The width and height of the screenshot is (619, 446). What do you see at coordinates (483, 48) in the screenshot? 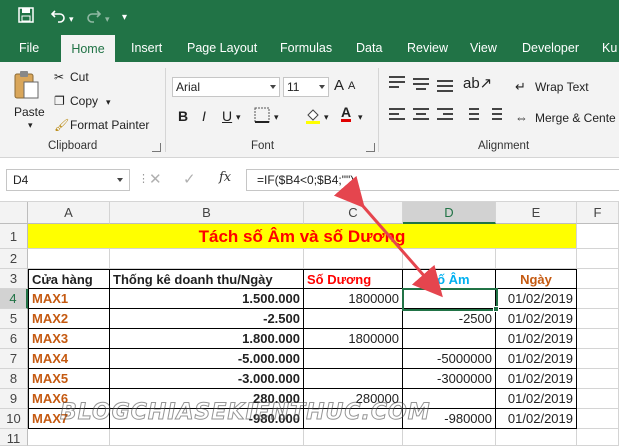
I see `tab-view: View` at bounding box center [483, 48].